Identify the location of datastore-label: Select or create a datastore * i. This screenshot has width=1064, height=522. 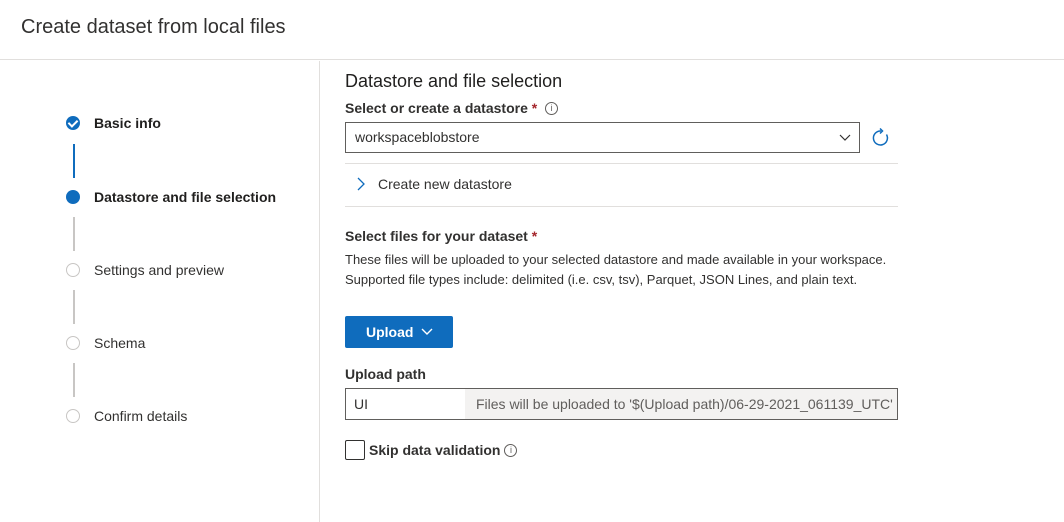
(452, 108).